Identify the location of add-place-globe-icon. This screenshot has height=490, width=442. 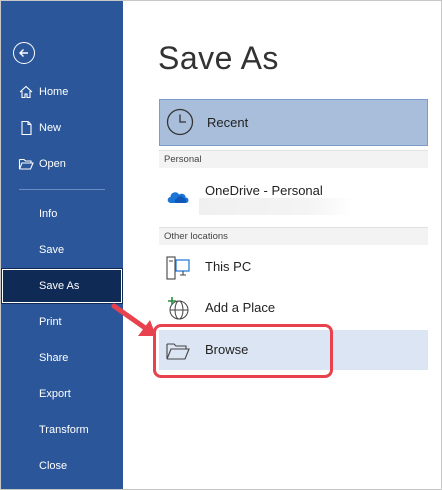
(178, 308).